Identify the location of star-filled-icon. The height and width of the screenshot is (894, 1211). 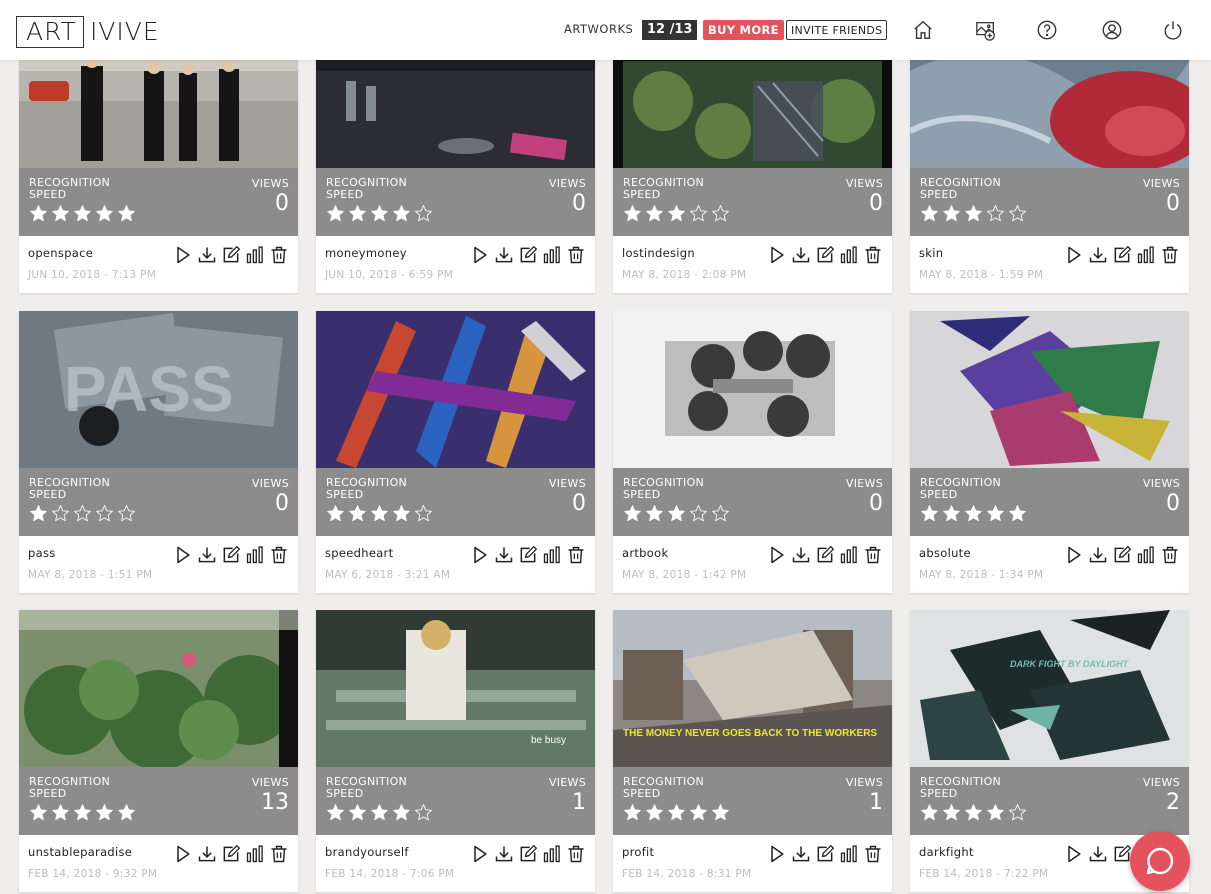
(654, 812).